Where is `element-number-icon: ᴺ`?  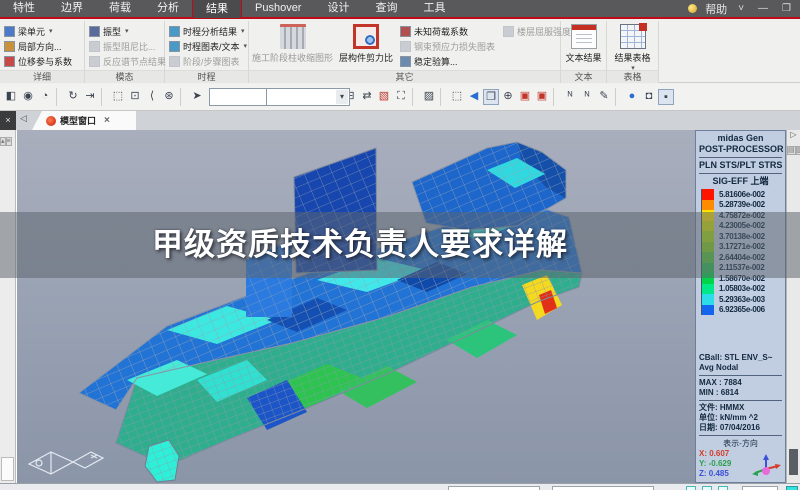
element-number-icon: ᴺ is located at coordinates (587, 97).